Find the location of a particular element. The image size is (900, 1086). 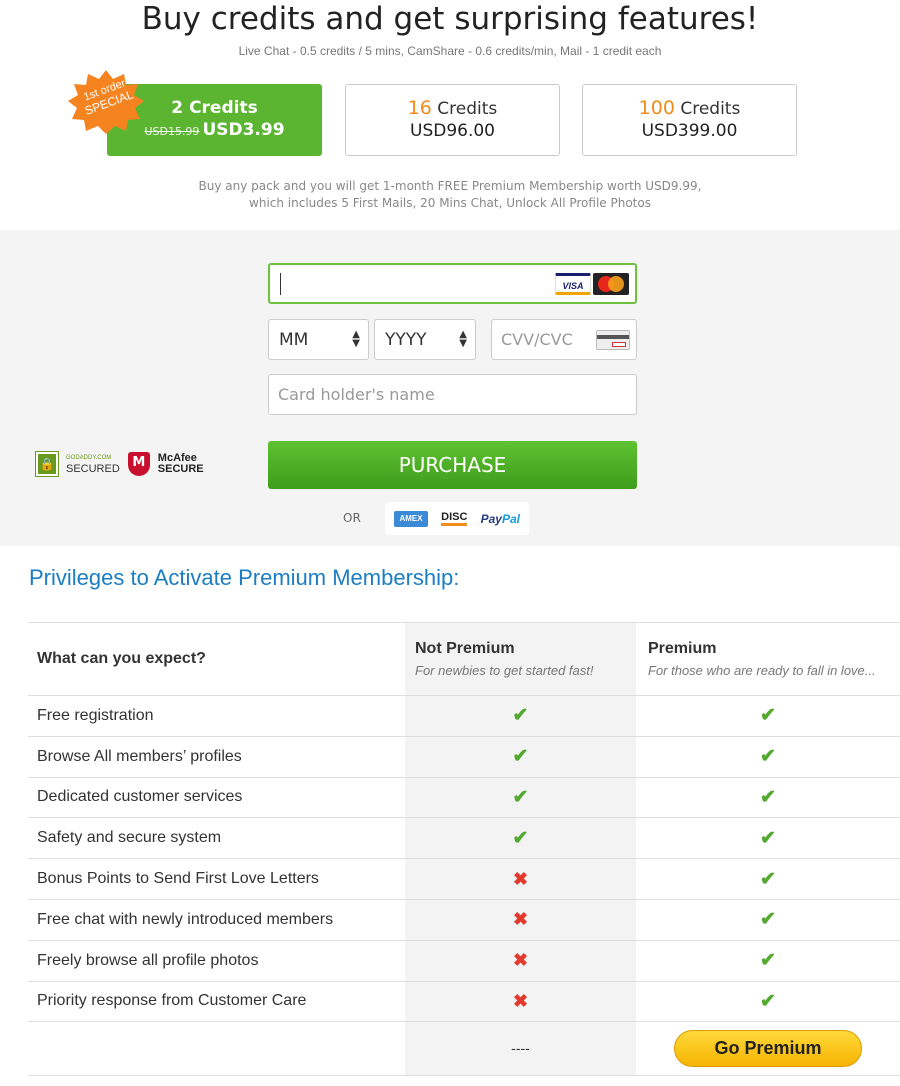

feature-label: Dedicated customer services is located at coordinates (216, 797).